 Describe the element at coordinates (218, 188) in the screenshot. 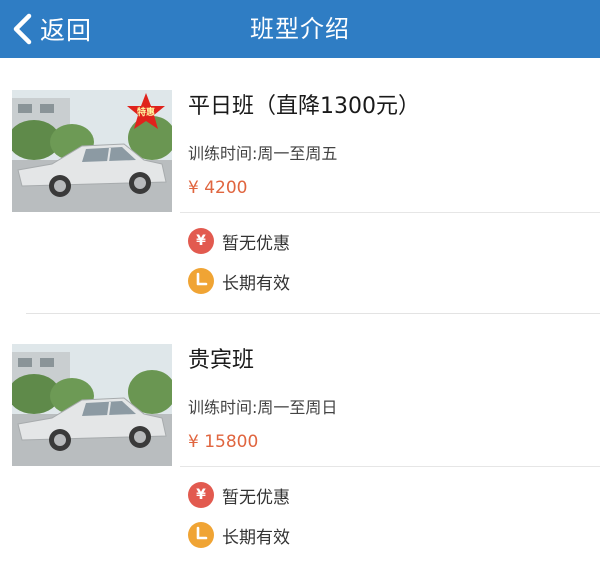

I see `class-price: ¥ 4200` at that location.